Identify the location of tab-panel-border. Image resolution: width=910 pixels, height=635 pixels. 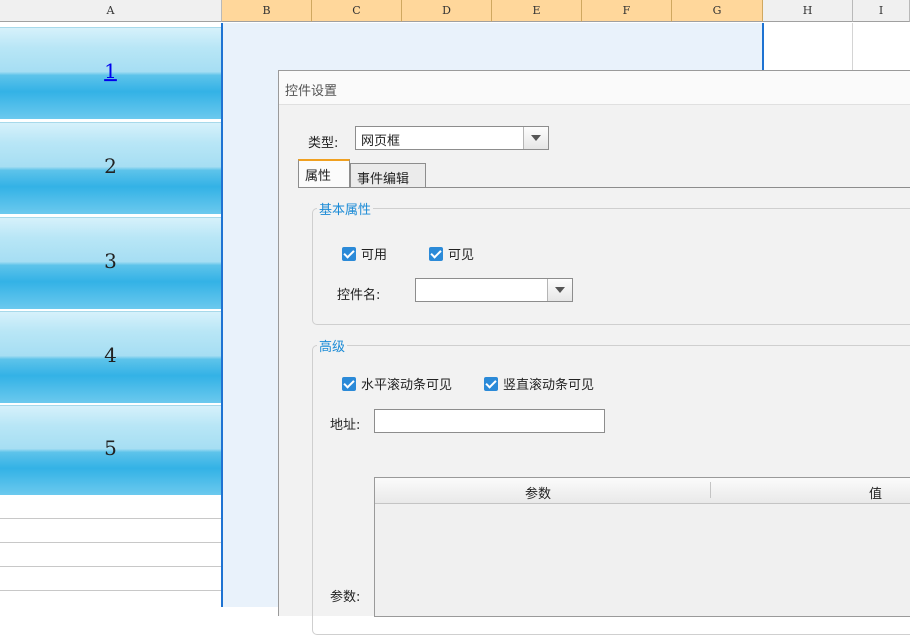
(604, 187).